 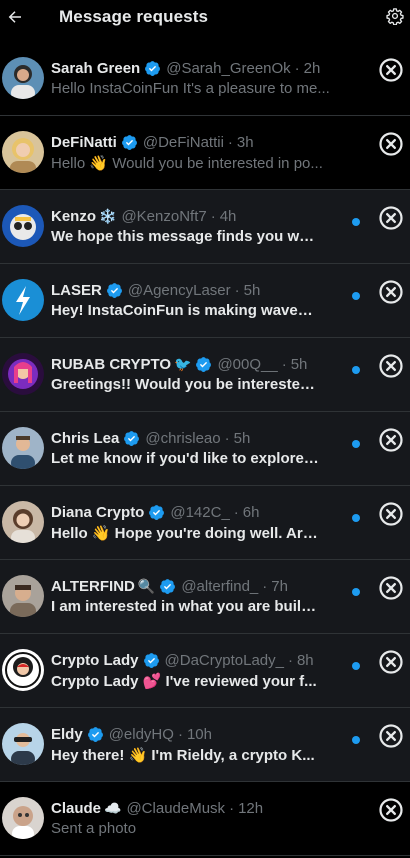 I want to click on timestamp: 3h, so click(x=245, y=142).